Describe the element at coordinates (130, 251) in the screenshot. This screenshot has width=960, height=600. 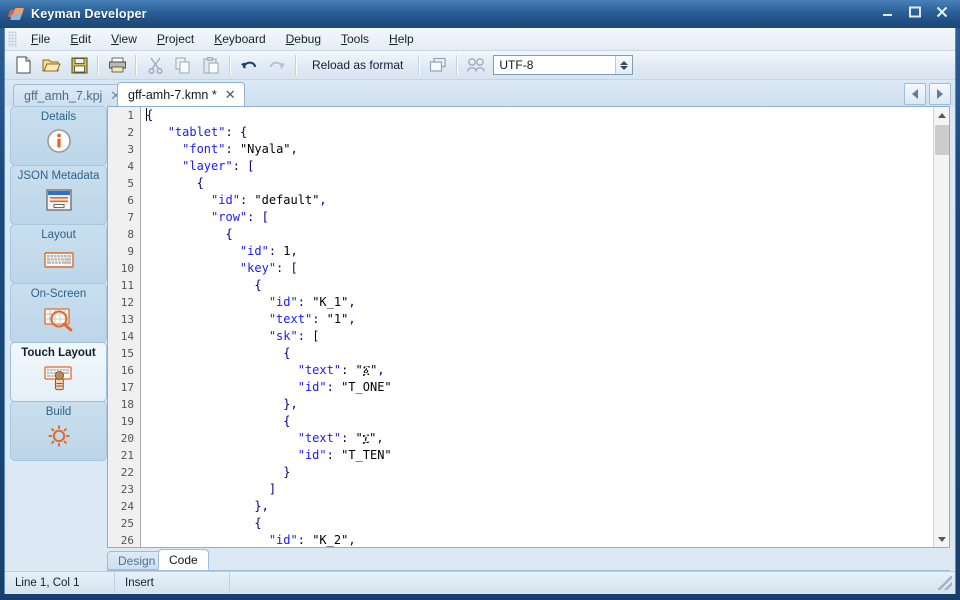
I see `line-number: 9` at that location.